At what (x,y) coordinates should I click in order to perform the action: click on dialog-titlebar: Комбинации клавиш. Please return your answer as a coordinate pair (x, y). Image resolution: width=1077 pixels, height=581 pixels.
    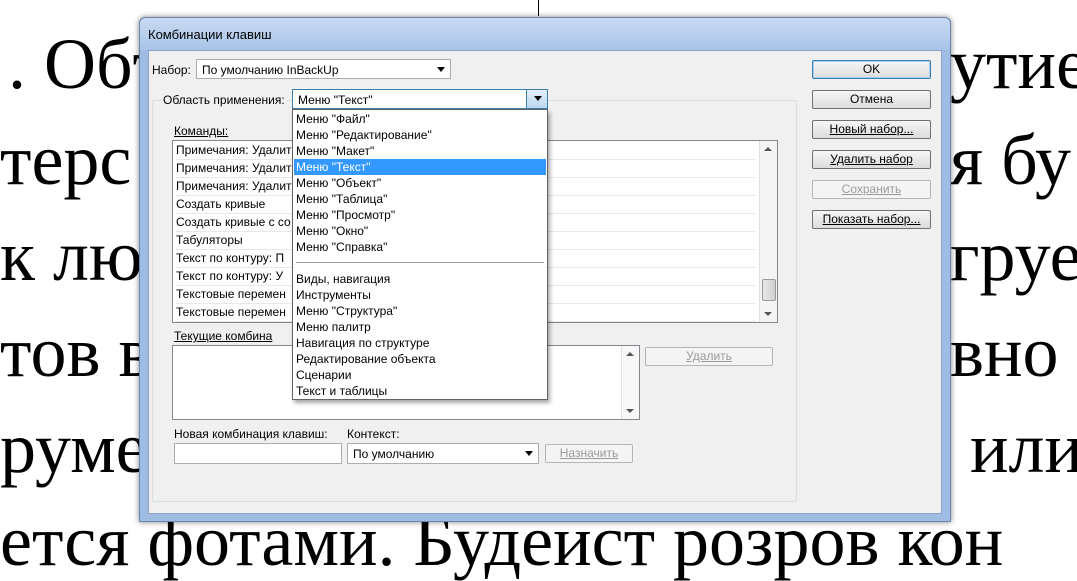
    Looking at the image, I should click on (545, 34).